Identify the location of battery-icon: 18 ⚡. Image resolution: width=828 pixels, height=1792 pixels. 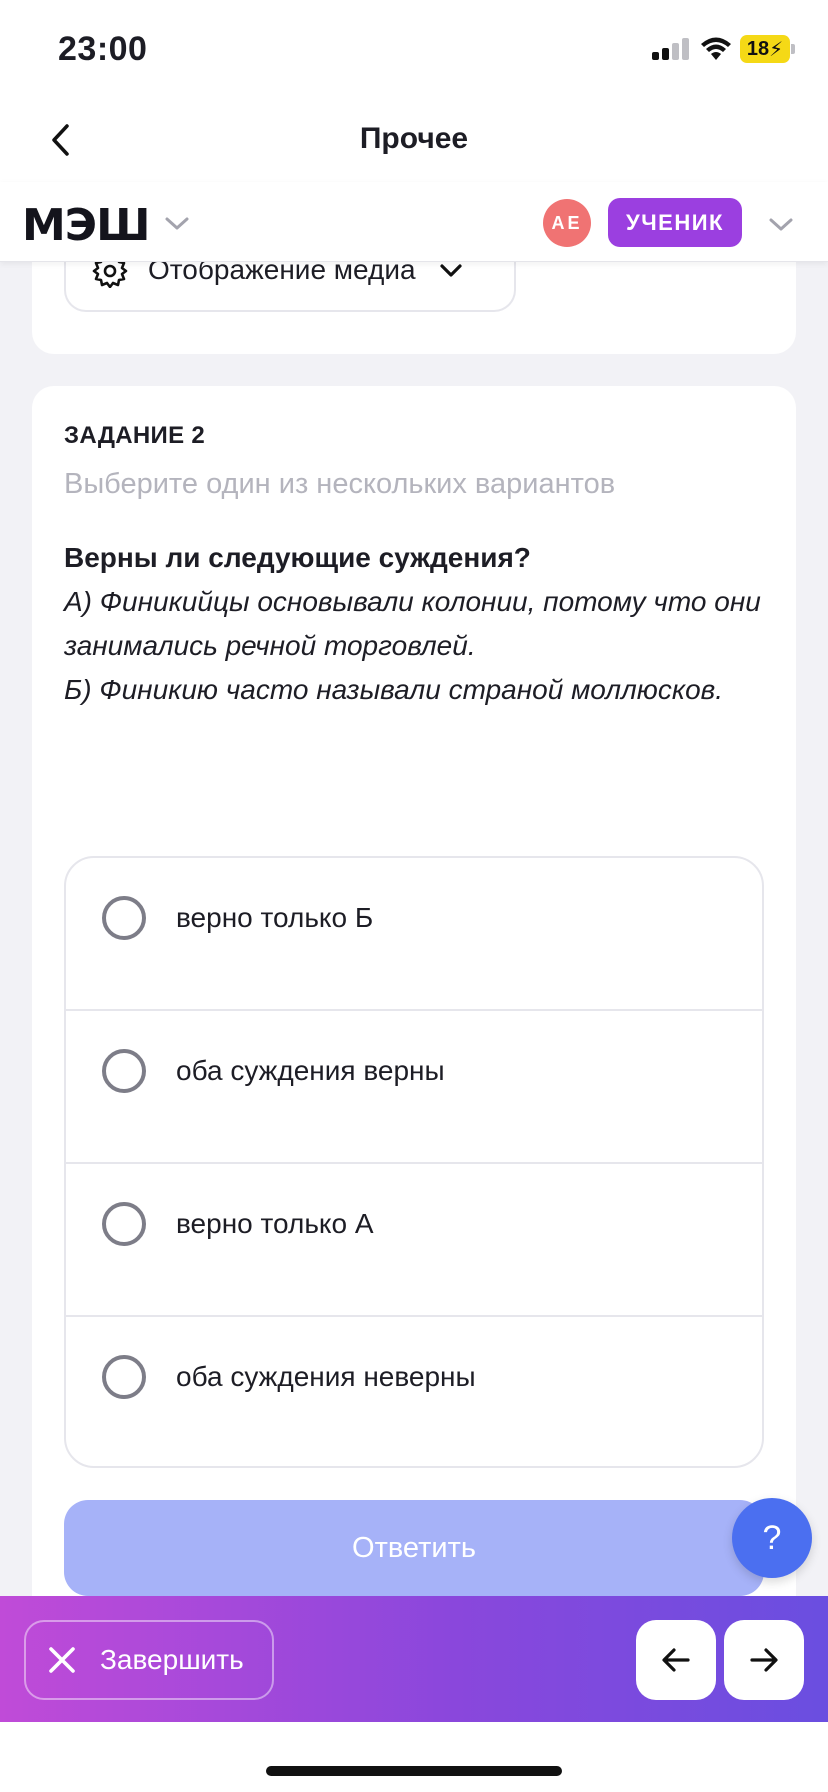
(765, 49).